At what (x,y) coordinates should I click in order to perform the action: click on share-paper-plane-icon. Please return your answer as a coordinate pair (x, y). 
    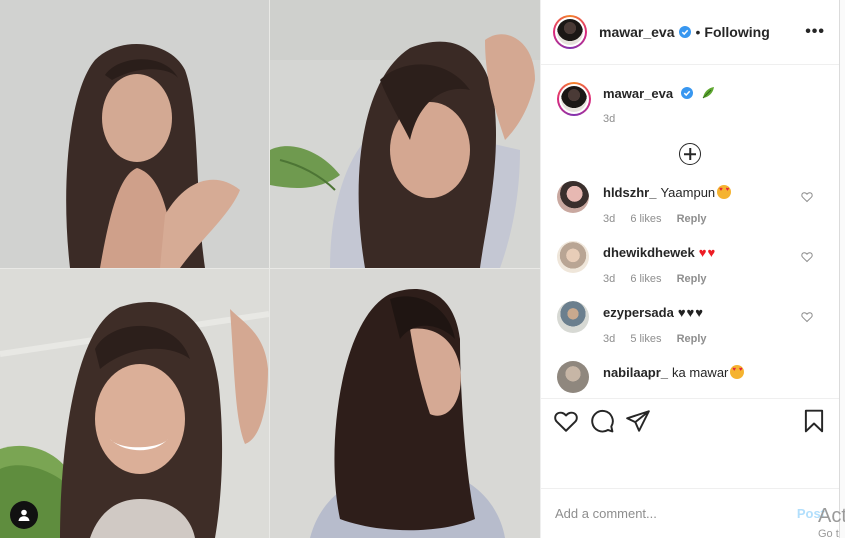
    Looking at the image, I should click on (638, 421).